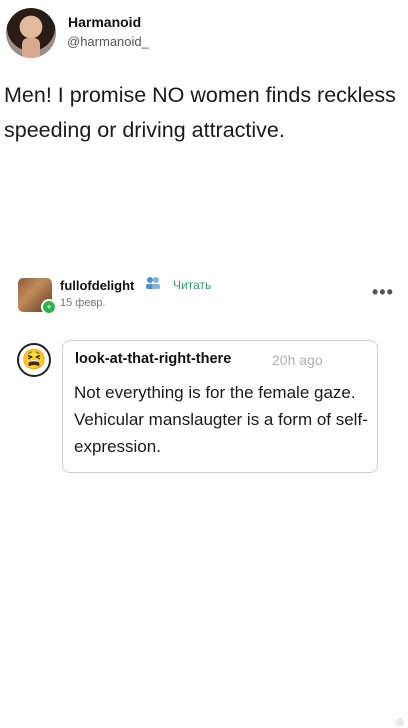 The height and width of the screenshot is (728, 408). Describe the element at coordinates (400, 722) in the screenshot. I see `watermark-icon: ◎` at that location.